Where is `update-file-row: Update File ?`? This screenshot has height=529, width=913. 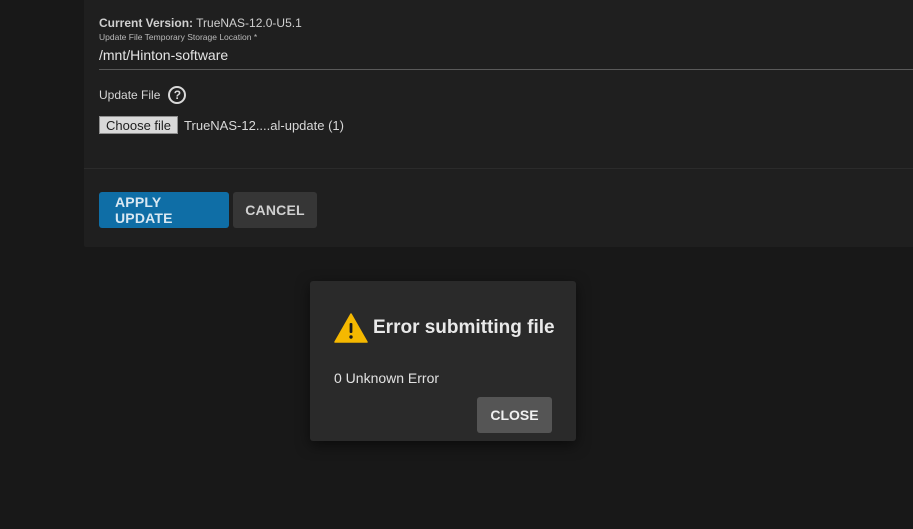 update-file-row: Update File ? is located at coordinates (143, 95).